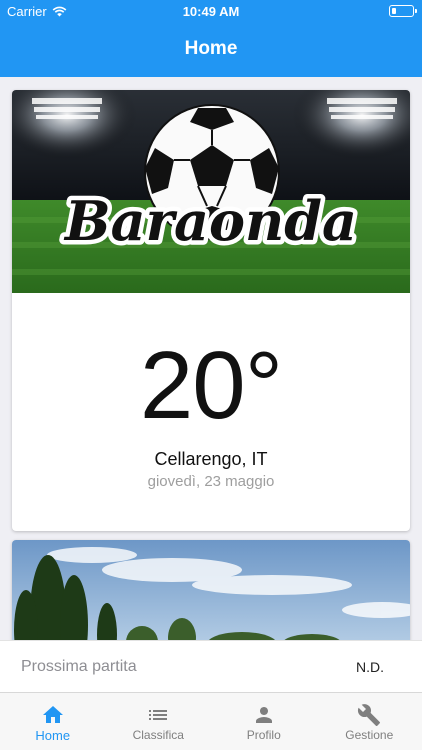 The image size is (422, 750). I want to click on battery-icon, so click(403, 11).